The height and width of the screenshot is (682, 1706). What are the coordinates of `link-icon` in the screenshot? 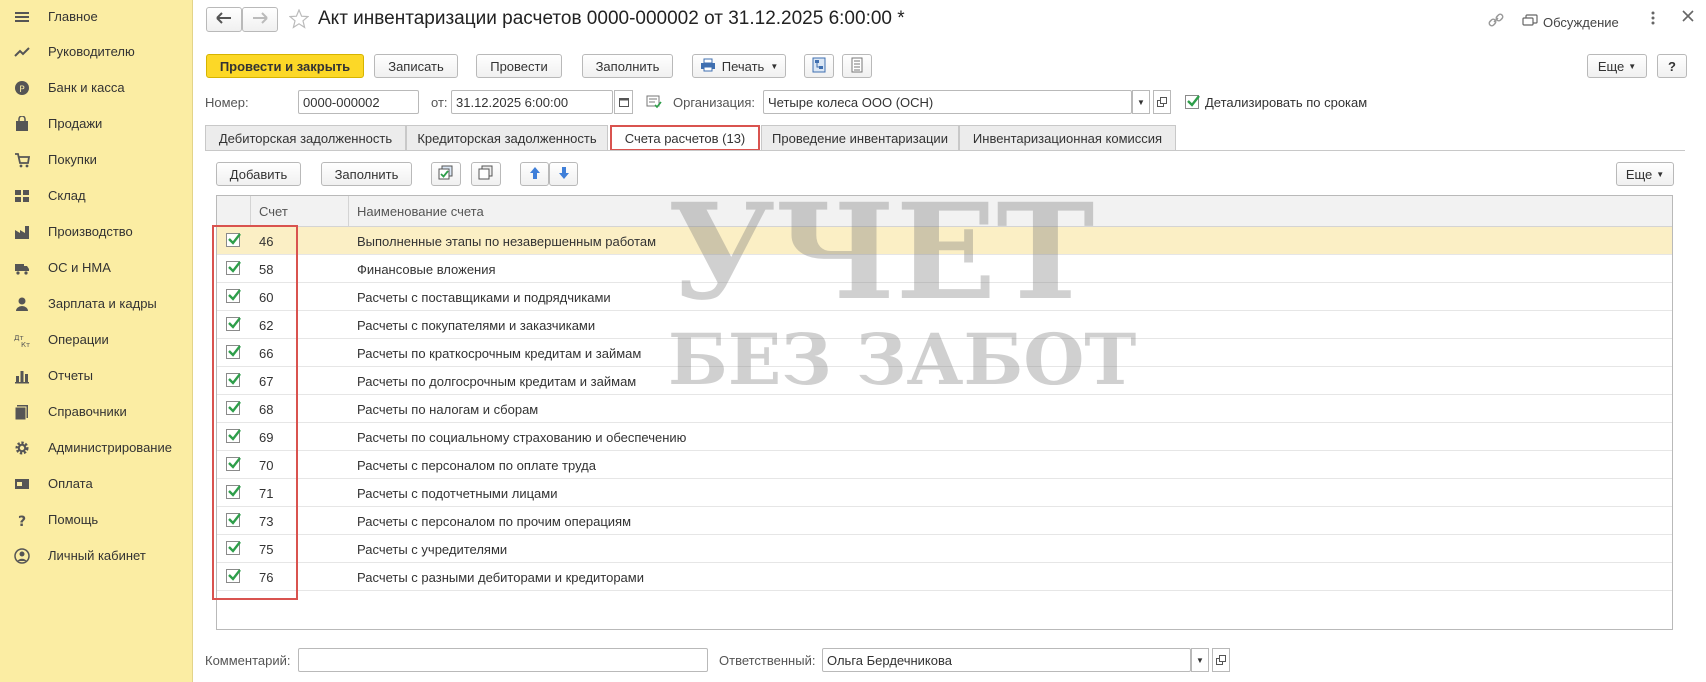 It's located at (1496, 21).